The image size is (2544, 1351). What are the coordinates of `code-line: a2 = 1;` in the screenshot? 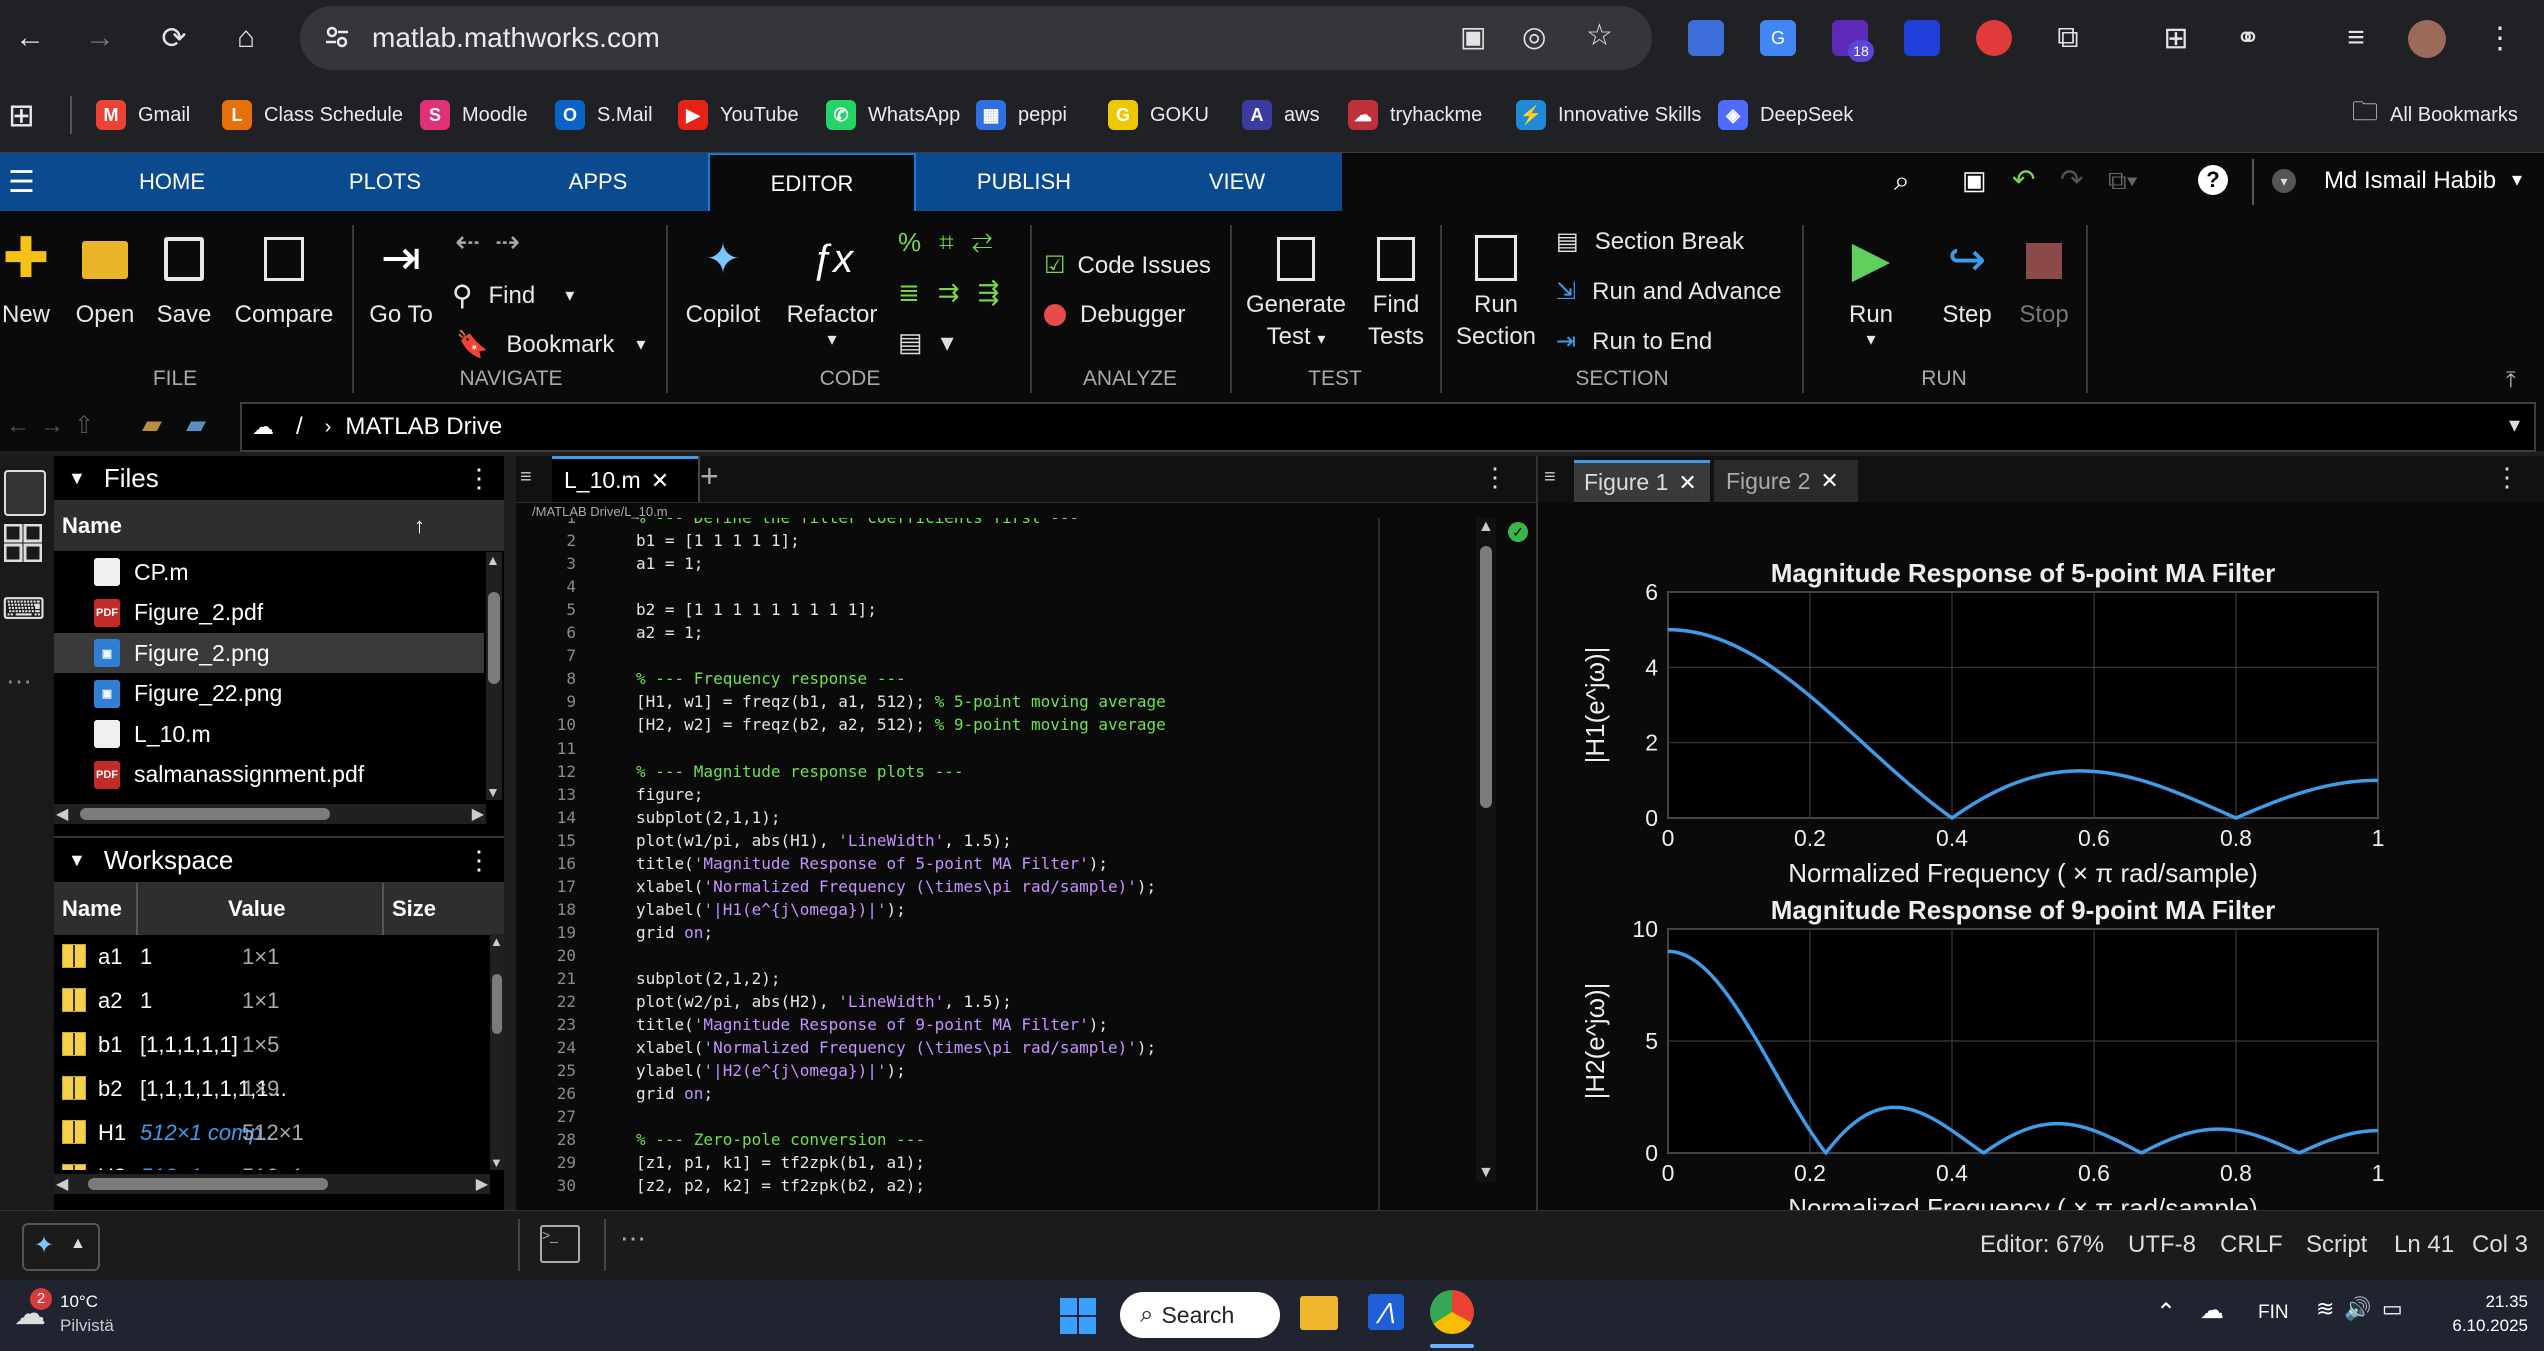 It's located at (669, 632).